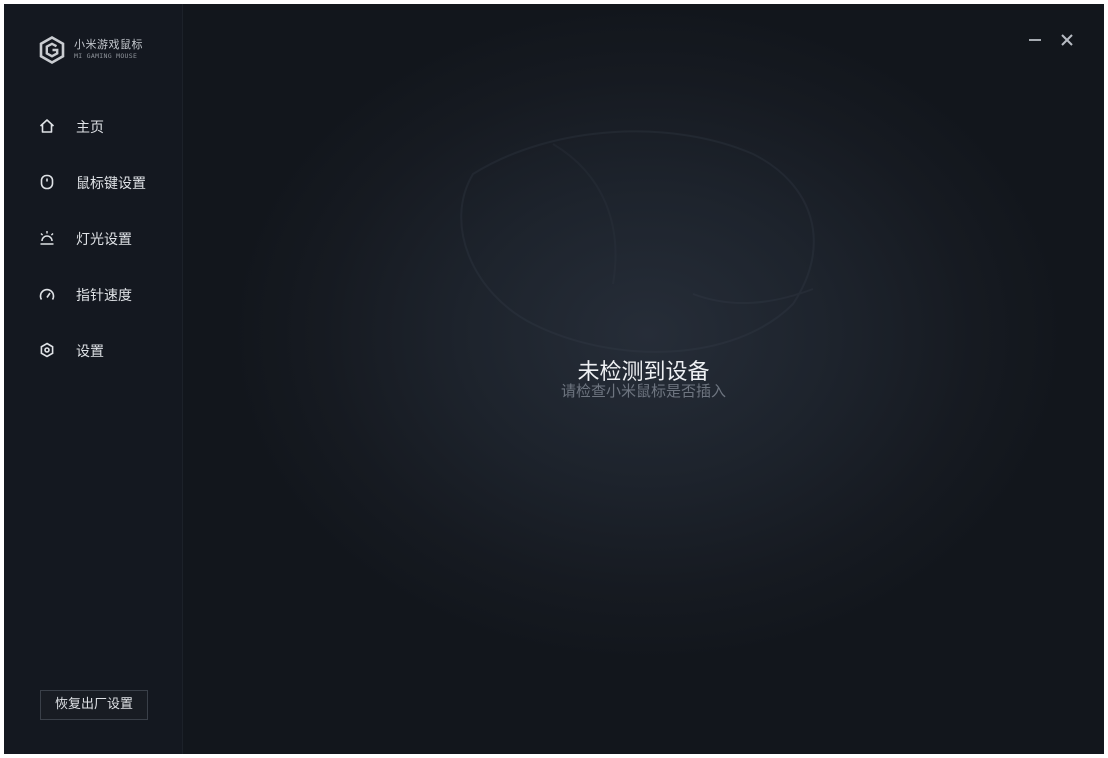 The height and width of the screenshot is (758, 1108). I want to click on sidebar-item-label: 灯光设置, so click(104, 240).